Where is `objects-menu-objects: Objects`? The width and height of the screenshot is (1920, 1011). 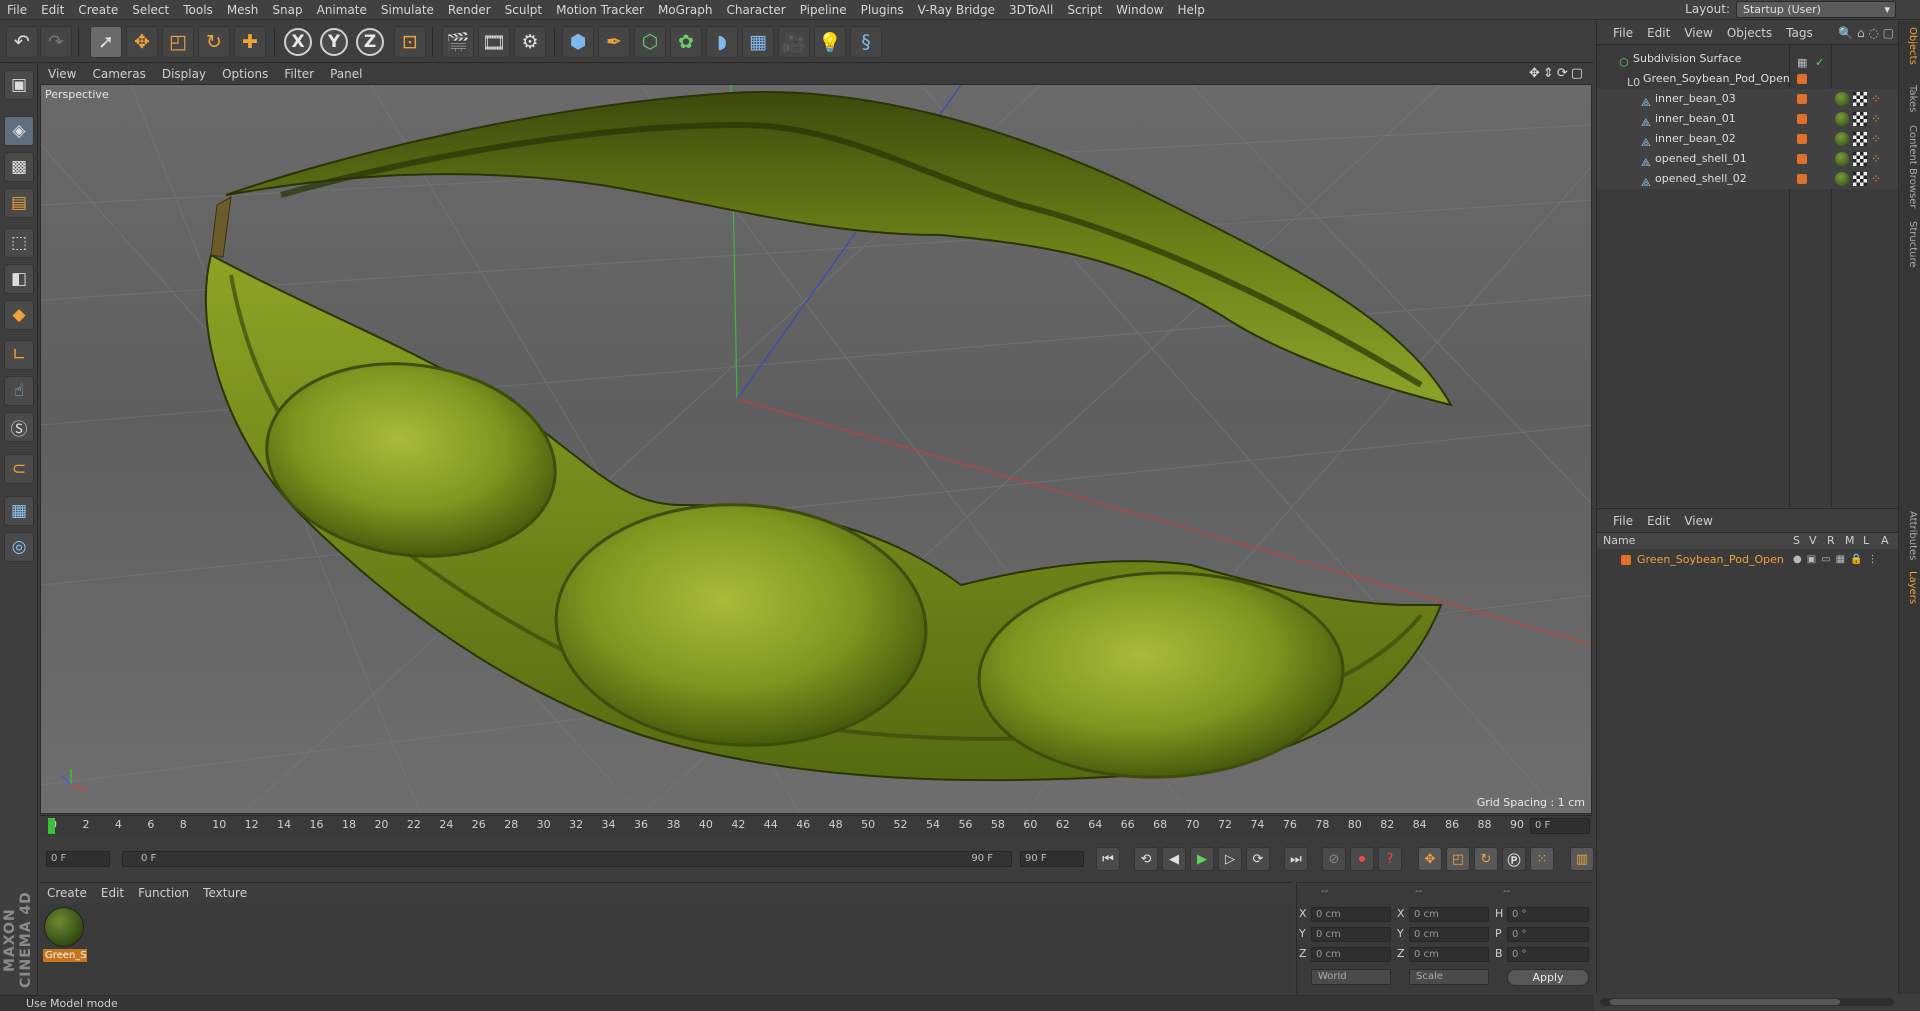
objects-menu-objects: Objects is located at coordinates (1749, 33).